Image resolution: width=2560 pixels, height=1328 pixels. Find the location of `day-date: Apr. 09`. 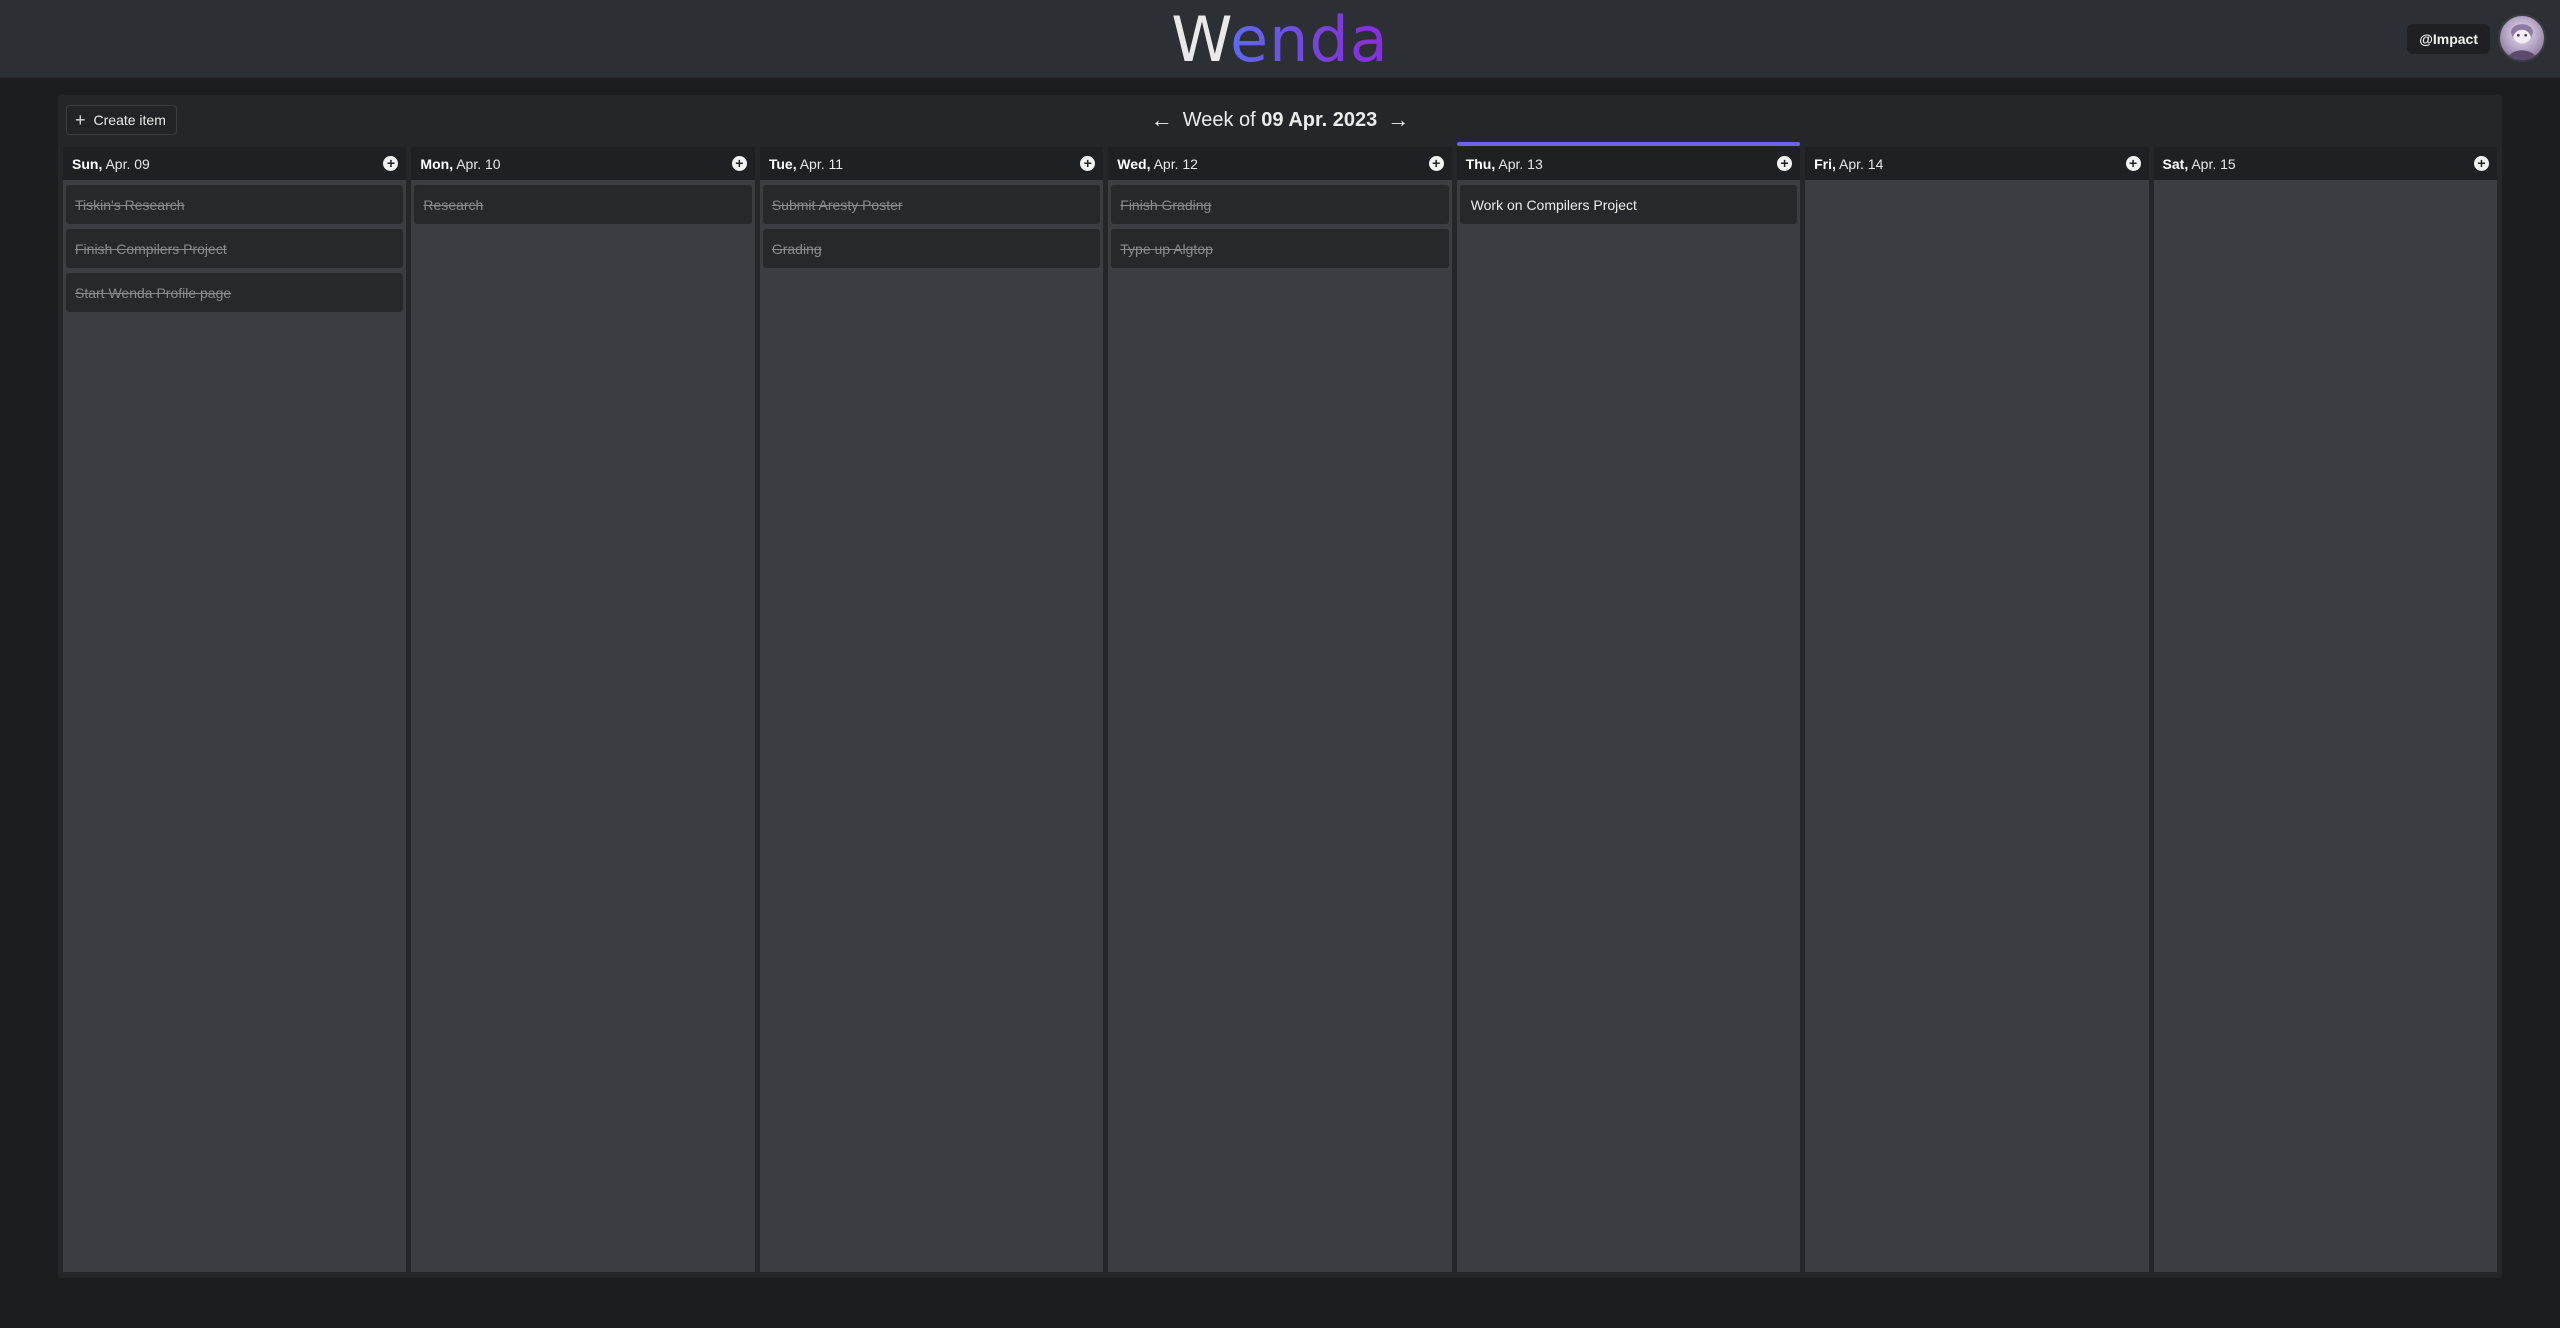

day-date: Apr. 09 is located at coordinates (127, 163).